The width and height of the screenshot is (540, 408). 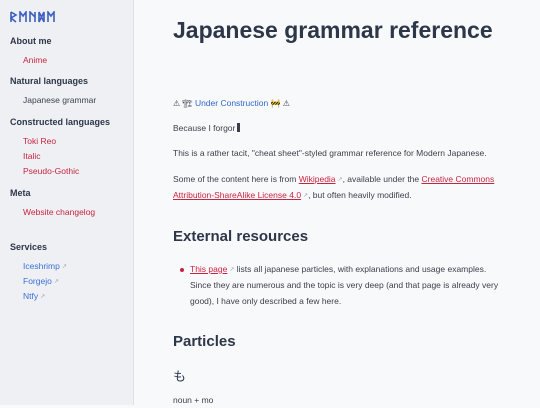 What do you see at coordinates (41, 266) in the screenshot?
I see `sidebar-item-label: Iceshrimp` at bounding box center [41, 266].